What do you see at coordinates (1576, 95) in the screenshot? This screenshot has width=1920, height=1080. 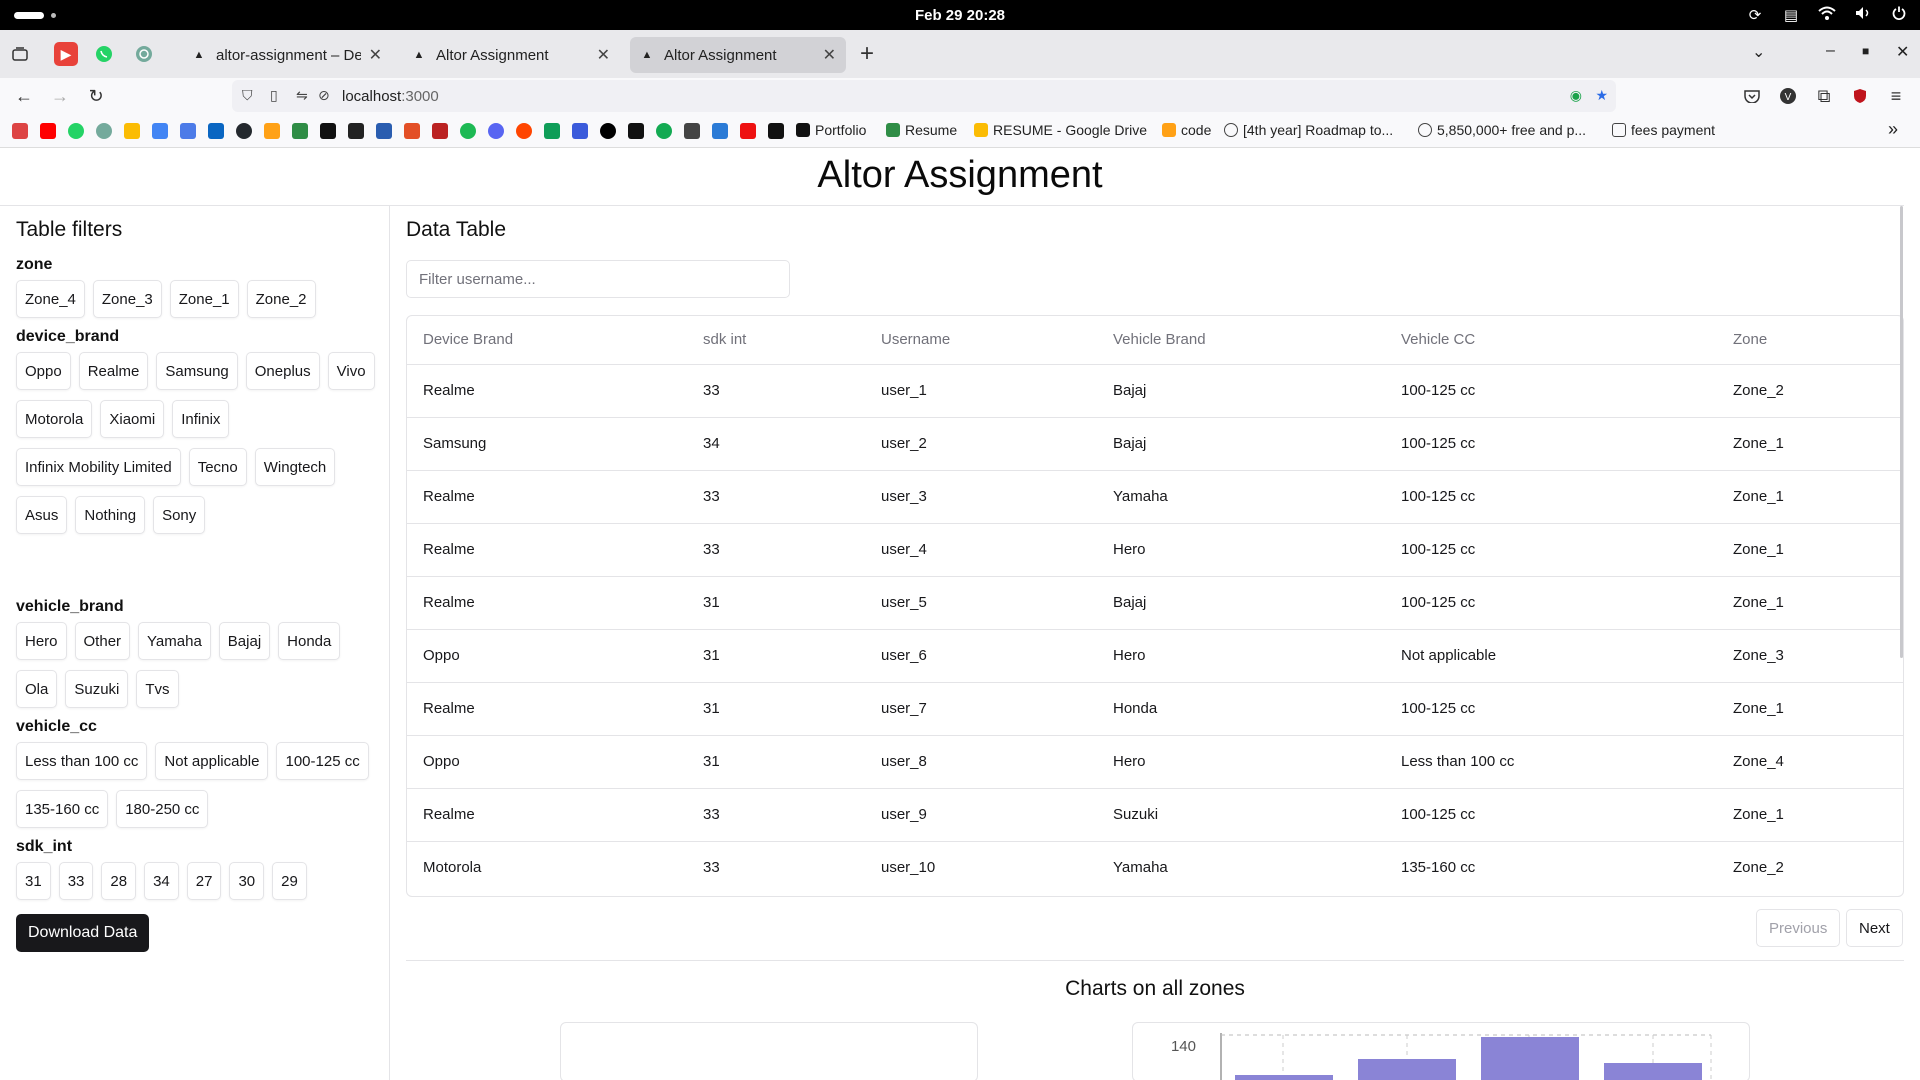 I see `extension-status-icon: ◉` at bounding box center [1576, 95].